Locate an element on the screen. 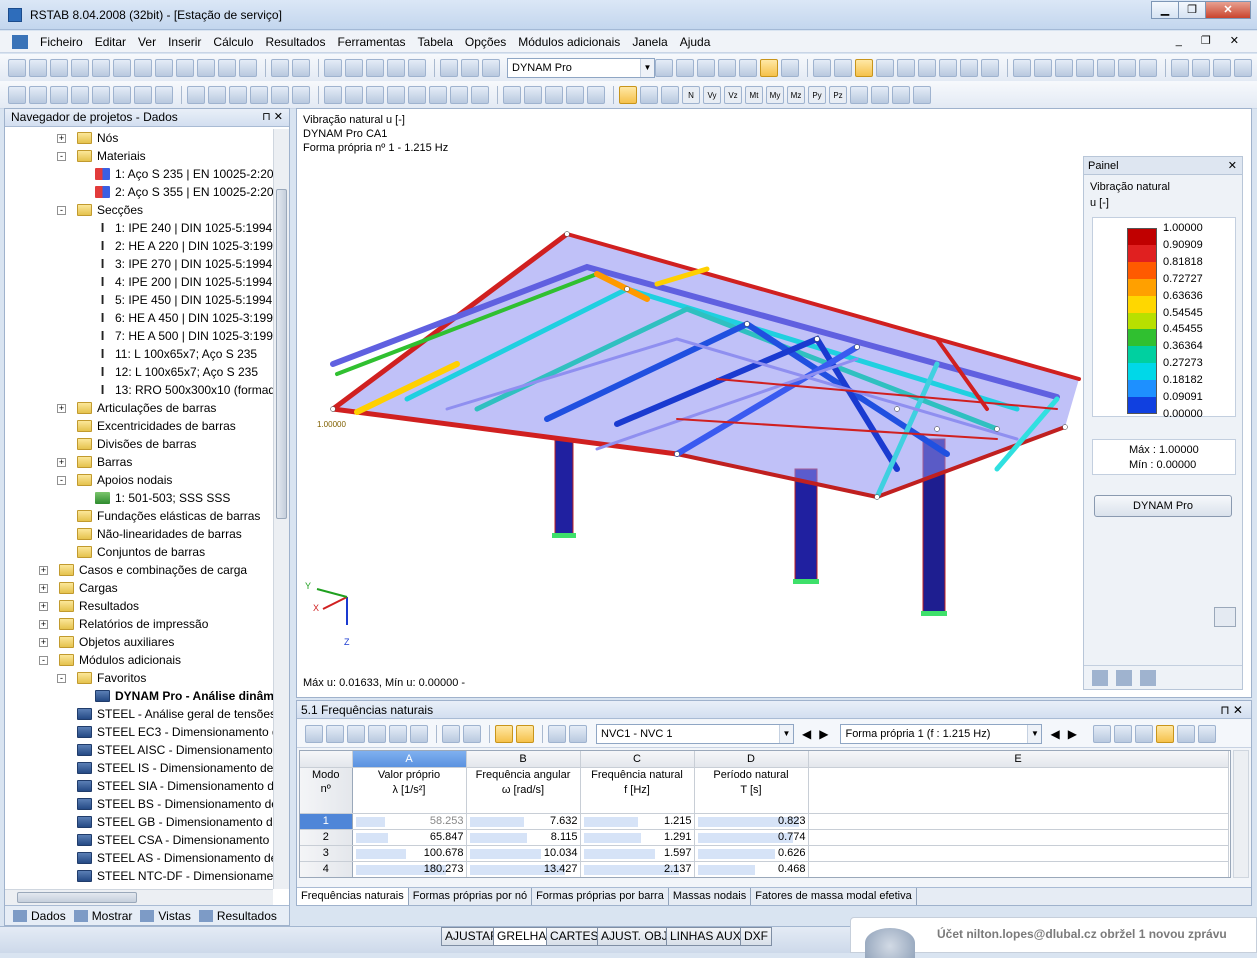 The width and height of the screenshot is (1257, 958). force-button-4: My is located at coordinates (775, 94).